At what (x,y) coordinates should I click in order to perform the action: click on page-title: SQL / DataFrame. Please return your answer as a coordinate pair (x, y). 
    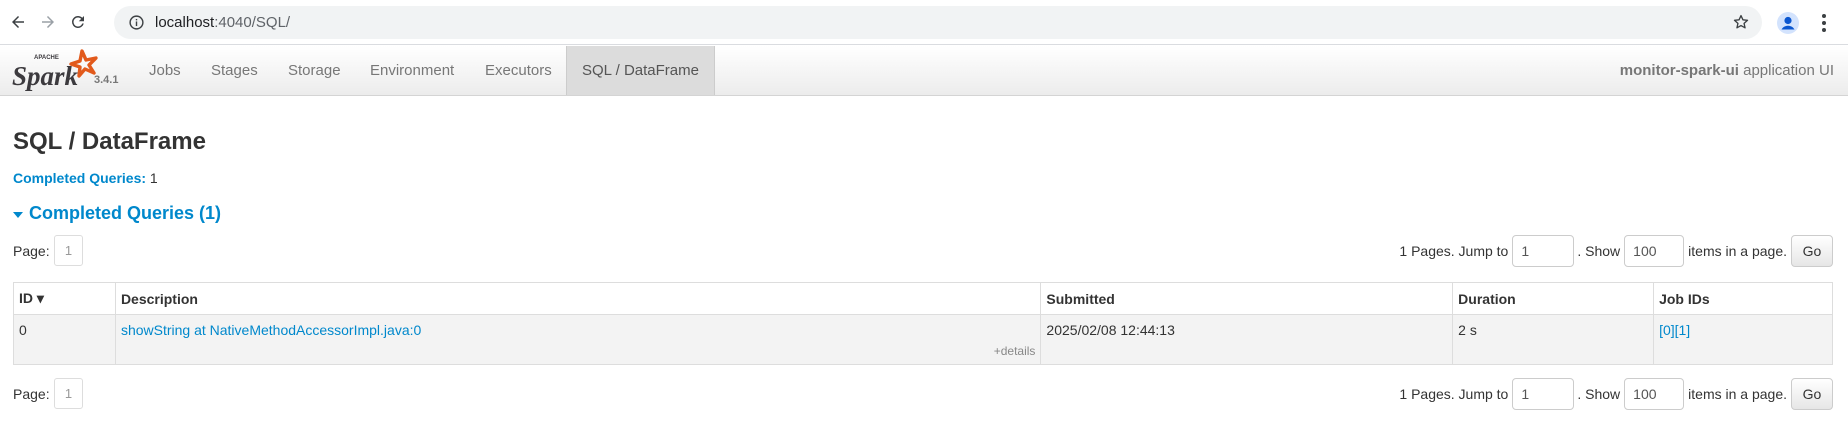
    Looking at the image, I should click on (109, 141).